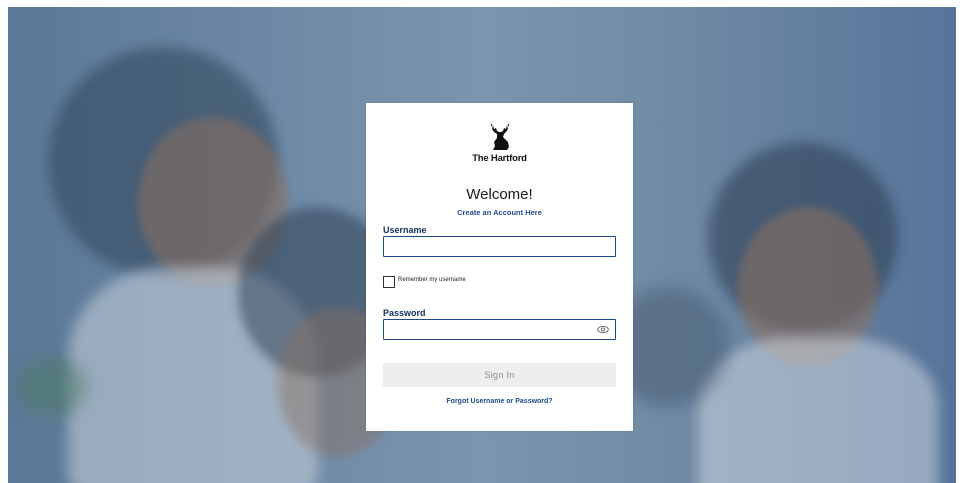  I want to click on forgot-credentials-link: Forgot Username or Password?, so click(499, 401).